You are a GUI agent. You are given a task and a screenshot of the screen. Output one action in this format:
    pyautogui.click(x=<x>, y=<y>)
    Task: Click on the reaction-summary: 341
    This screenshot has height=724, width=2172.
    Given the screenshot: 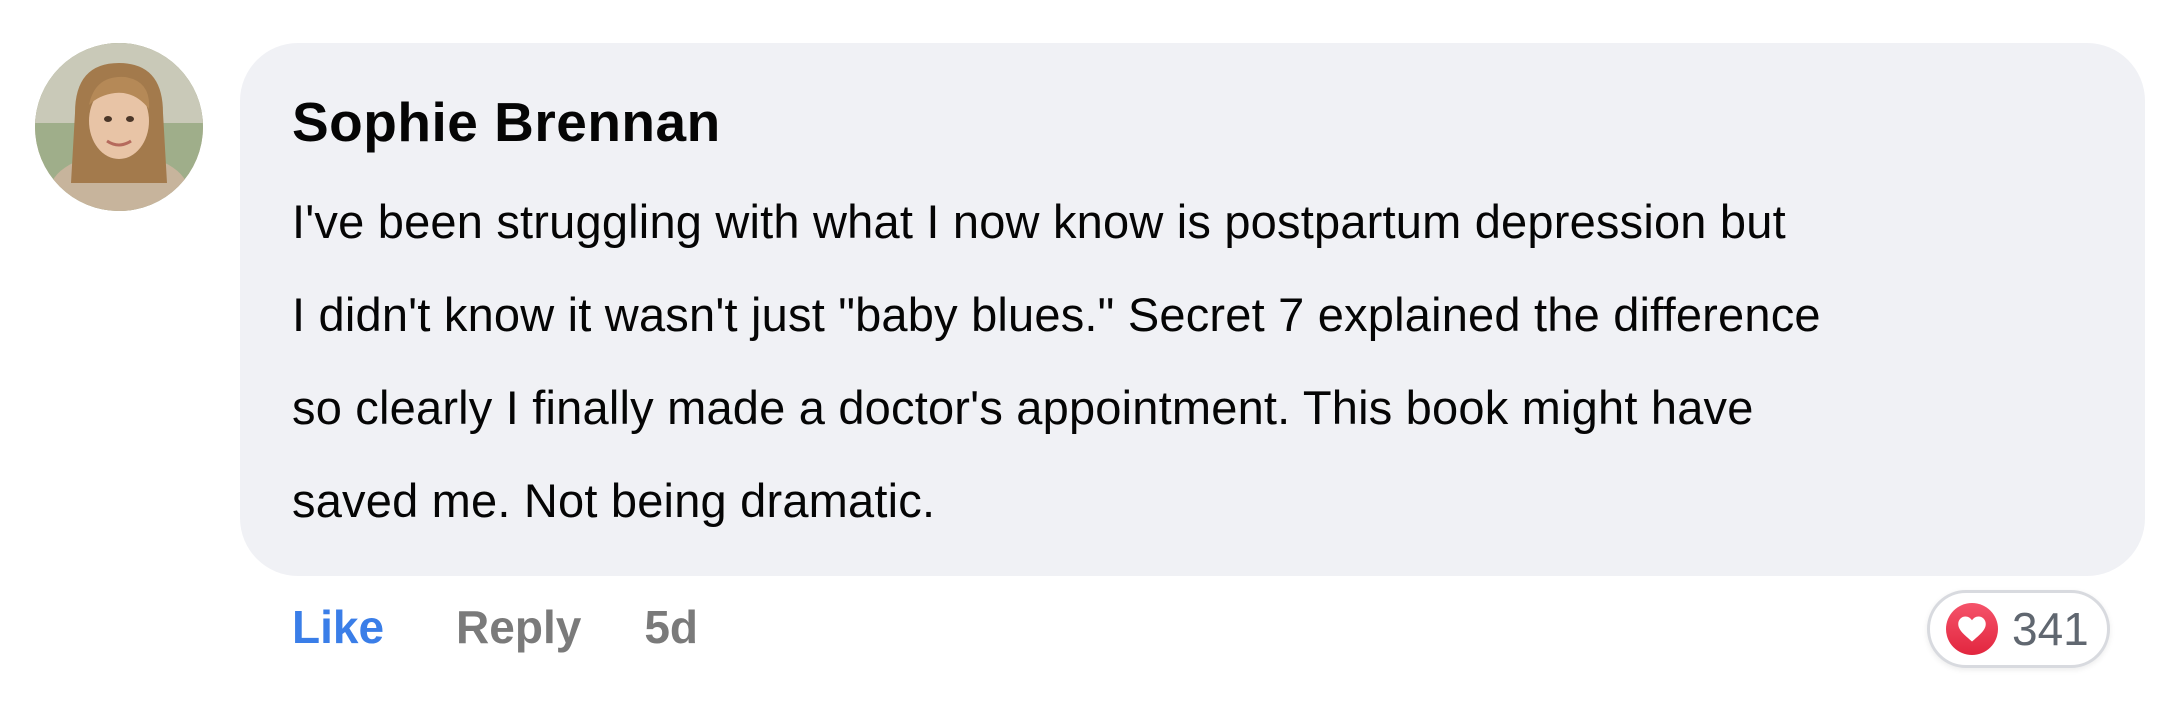 What is the action you would take?
    pyautogui.click(x=2018, y=629)
    